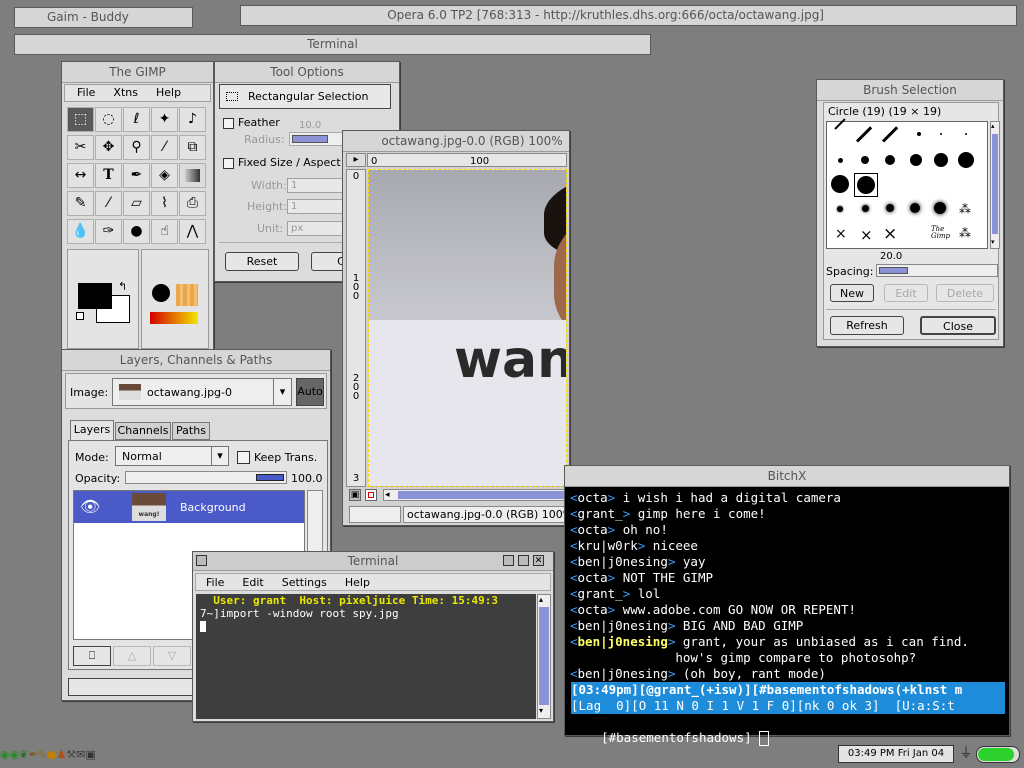 The height and width of the screenshot is (768, 1024). I want to click on move-tool-icon: ✥, so click(108, 147).